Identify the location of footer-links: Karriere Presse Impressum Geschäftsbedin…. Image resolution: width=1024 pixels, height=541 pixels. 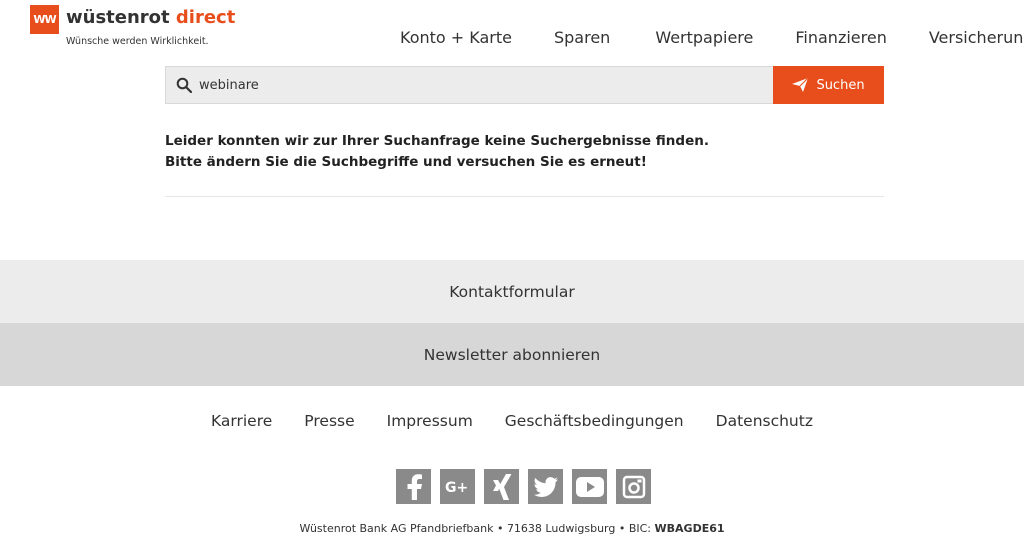
(512, 421).